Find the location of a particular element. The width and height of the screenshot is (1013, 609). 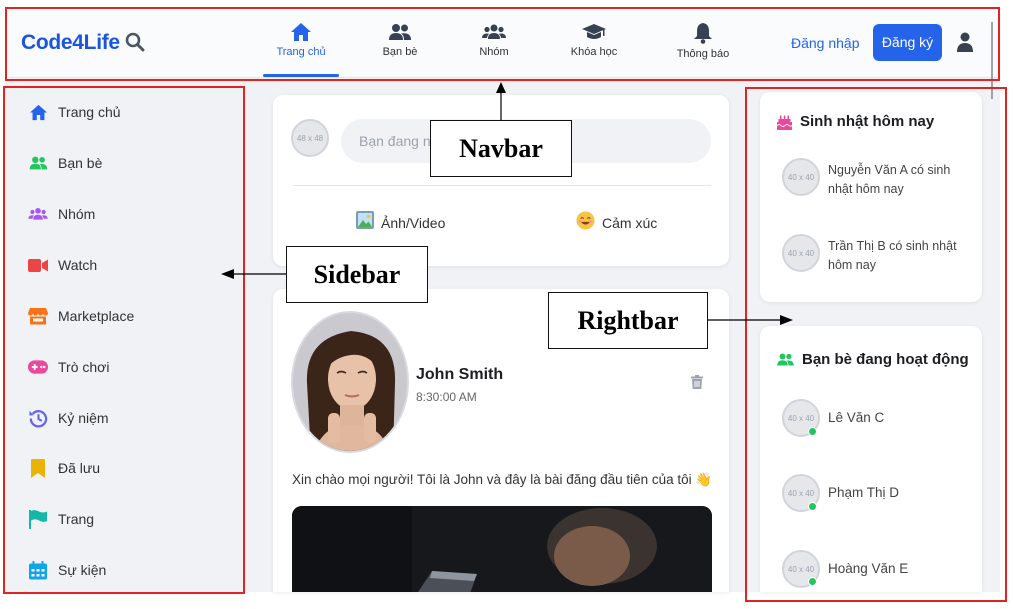

divider is located at coordinates (502, 185).